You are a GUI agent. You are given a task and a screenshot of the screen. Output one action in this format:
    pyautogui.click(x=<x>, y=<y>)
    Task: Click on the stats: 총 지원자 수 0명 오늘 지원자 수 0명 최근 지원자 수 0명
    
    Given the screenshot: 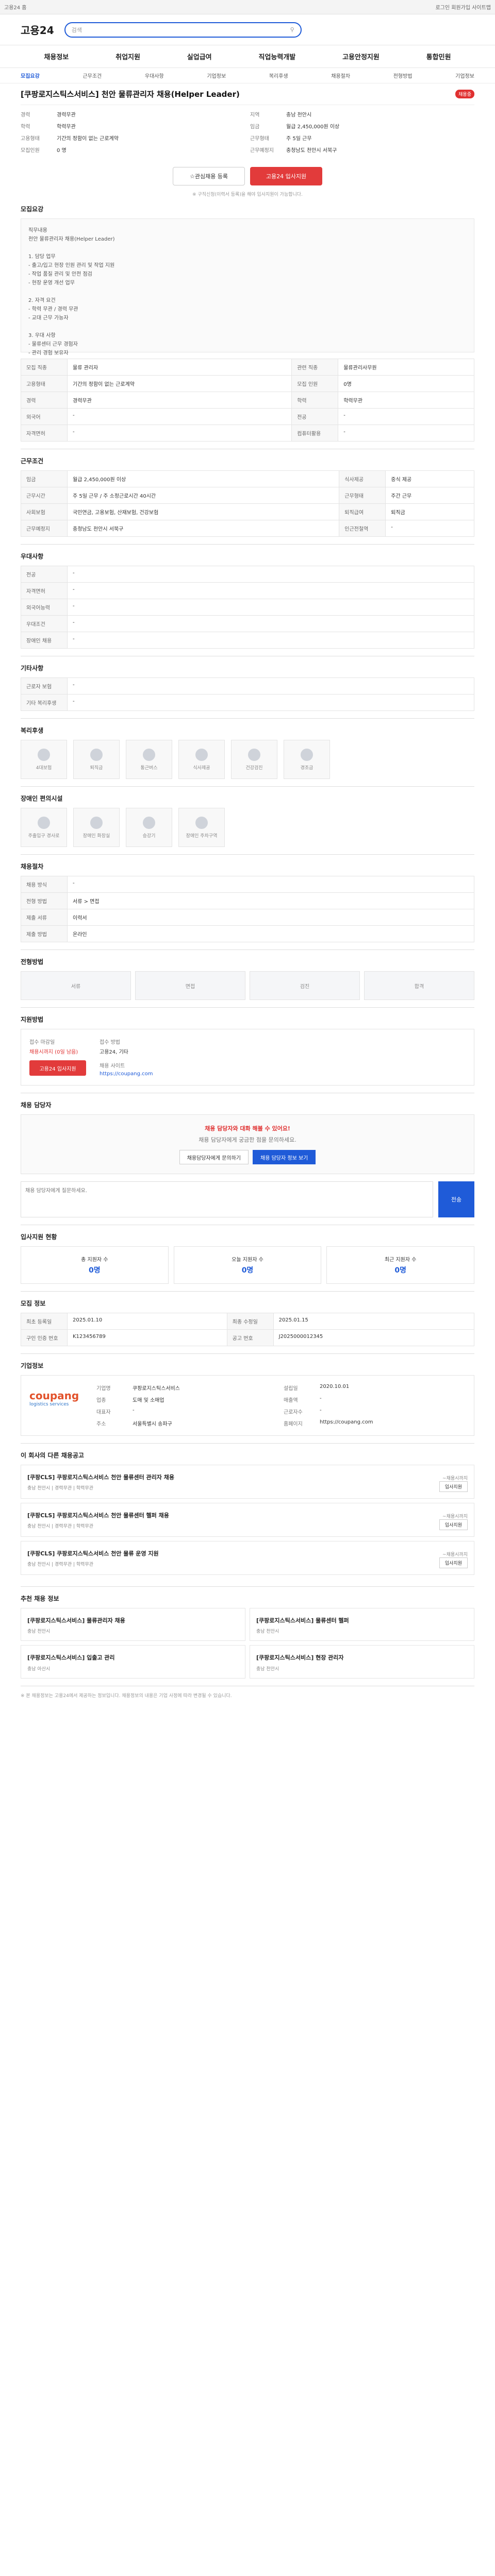 What is the action you would take?
    pyautogui.click(x=248, y=1265)
    